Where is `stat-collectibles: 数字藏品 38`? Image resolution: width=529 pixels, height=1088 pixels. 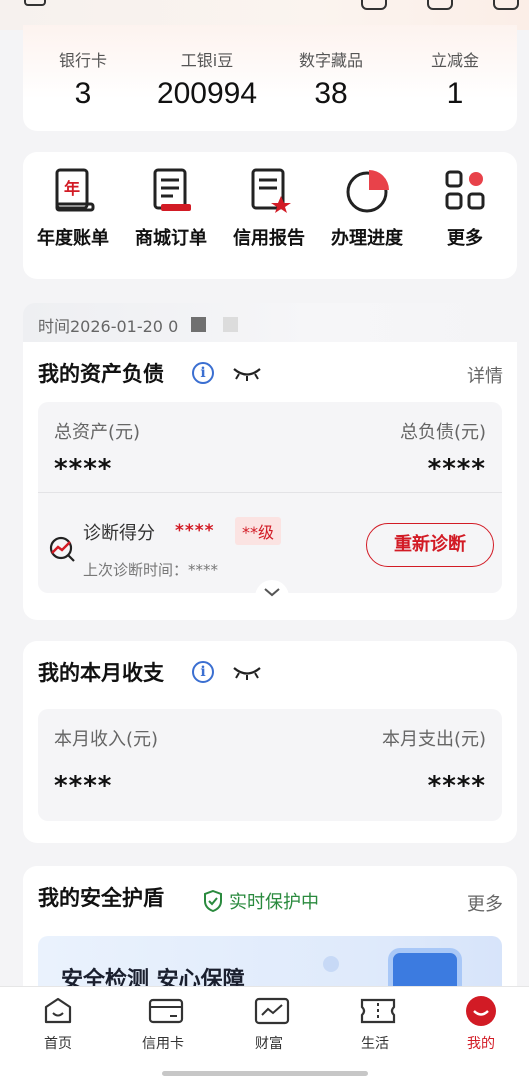 stat-collectibles: 数字藏品 38 is located at coordinates (331, 79).